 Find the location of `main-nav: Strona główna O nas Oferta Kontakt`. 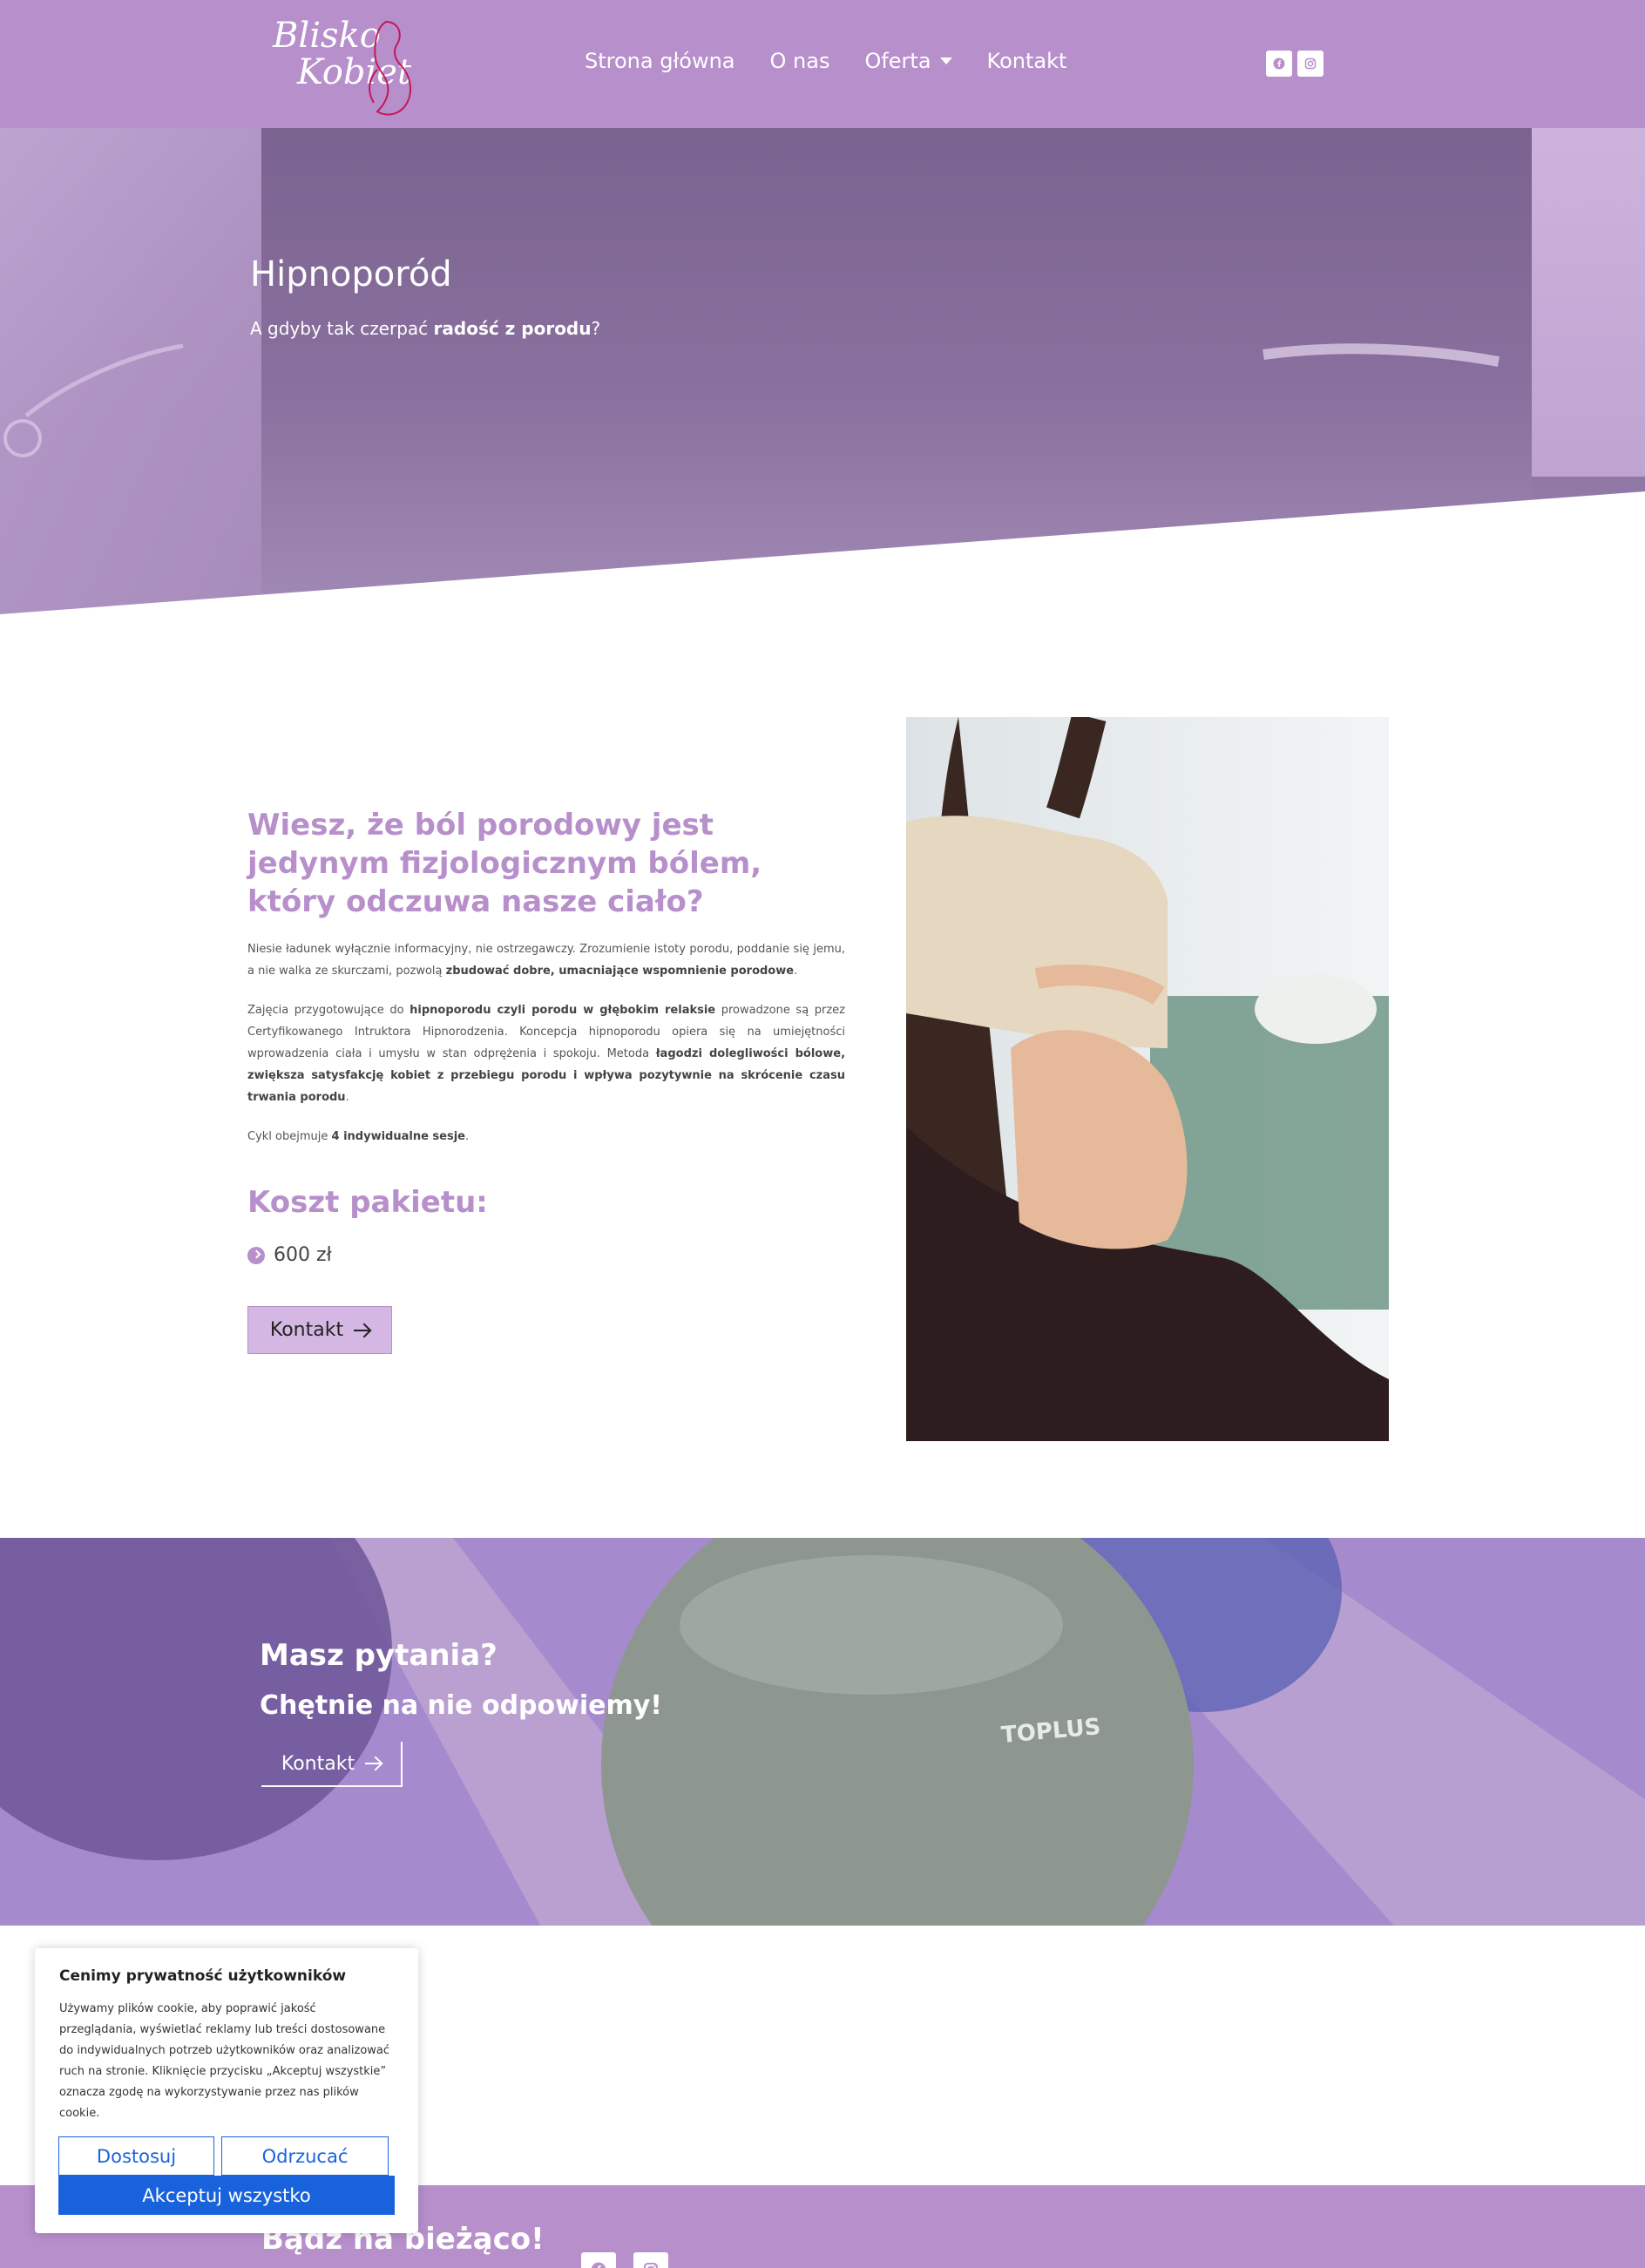

main-nav: Strona główna O nas Oferta Kontakt is located at coordinates (825, 61).